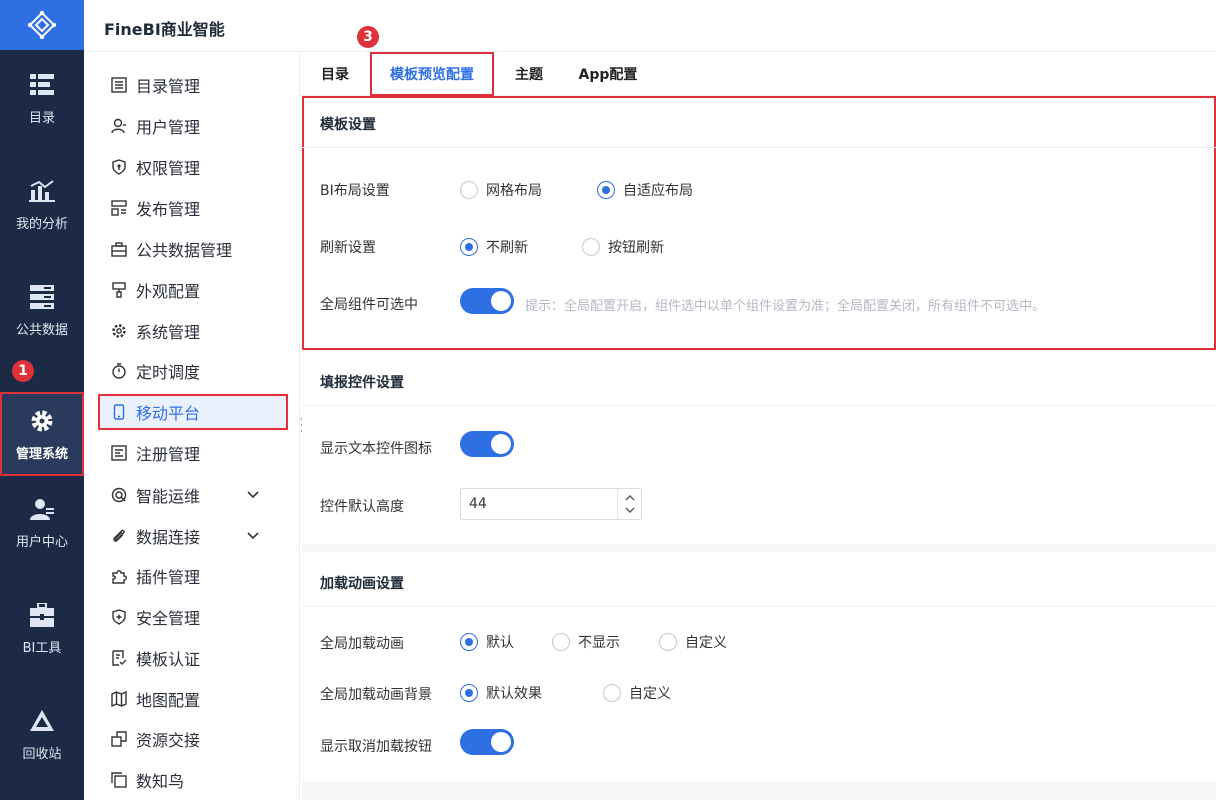  I want to click on rail-label: 公共数据, so click(41, 330).